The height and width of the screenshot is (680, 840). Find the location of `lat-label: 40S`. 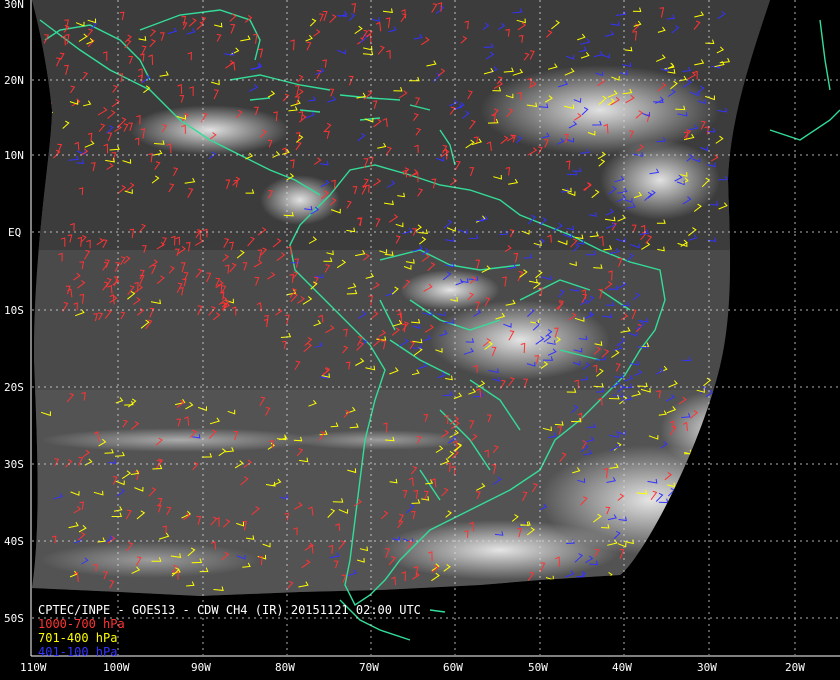

lat-label: 40S is located at coordinates (14, 541).